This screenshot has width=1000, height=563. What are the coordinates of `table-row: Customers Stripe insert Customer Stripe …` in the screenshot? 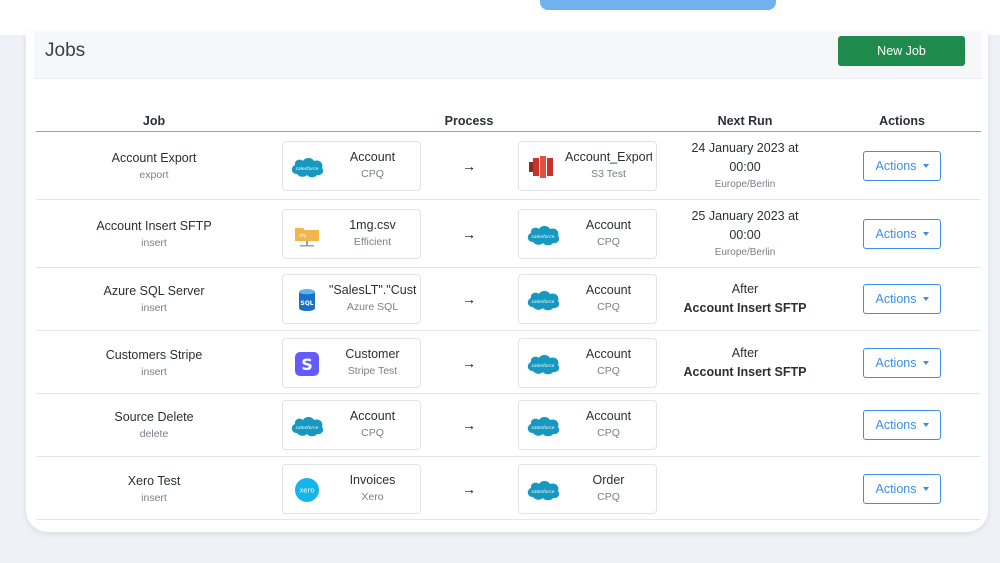 It's located at (508, 362).